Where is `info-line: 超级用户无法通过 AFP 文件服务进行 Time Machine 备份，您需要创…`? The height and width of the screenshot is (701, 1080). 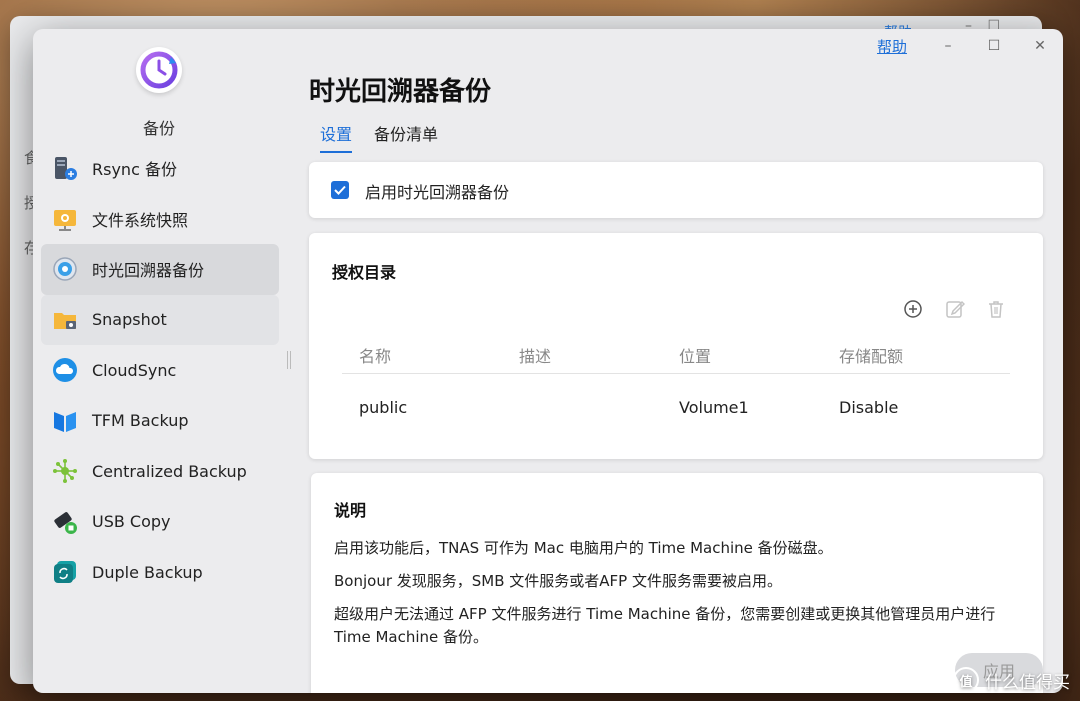 info-line: 超级用户无法通过 AFP 文件服务进行 Time Machine 备份，您需要创… is located at coordinates (665, 625).